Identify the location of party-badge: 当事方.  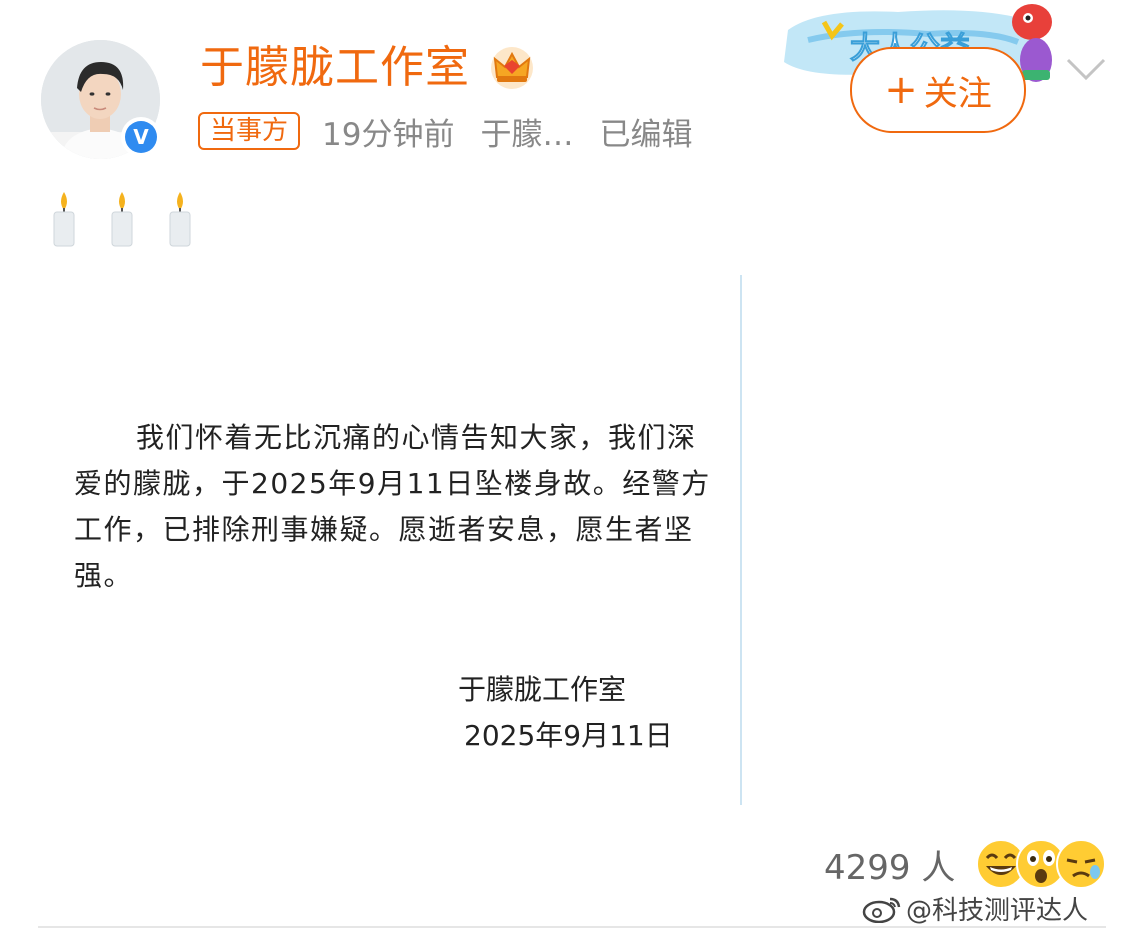
(249, 131).